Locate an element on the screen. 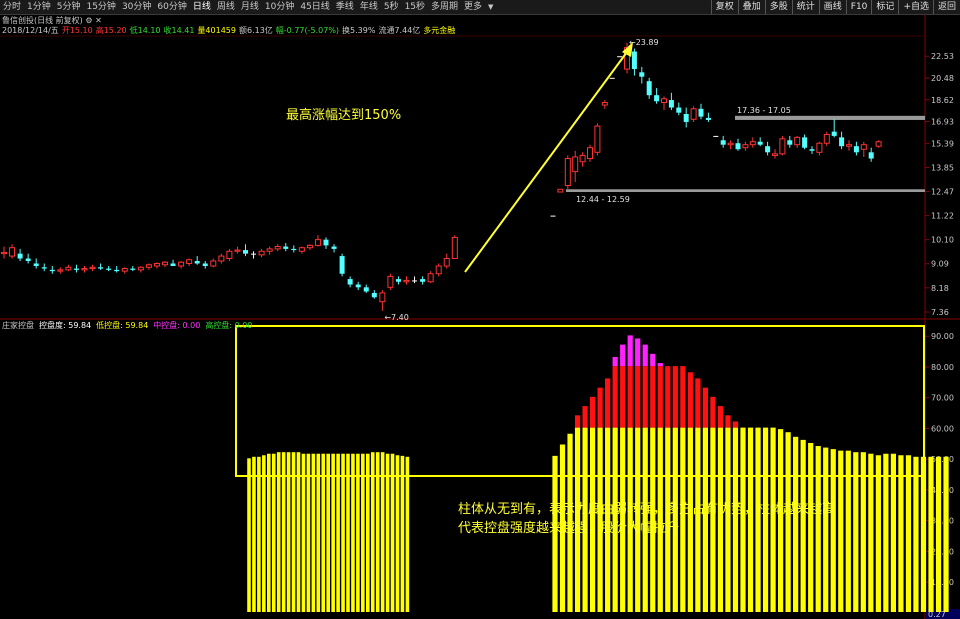  period-tab-0: 分时 is located at coordinates (12, 7).